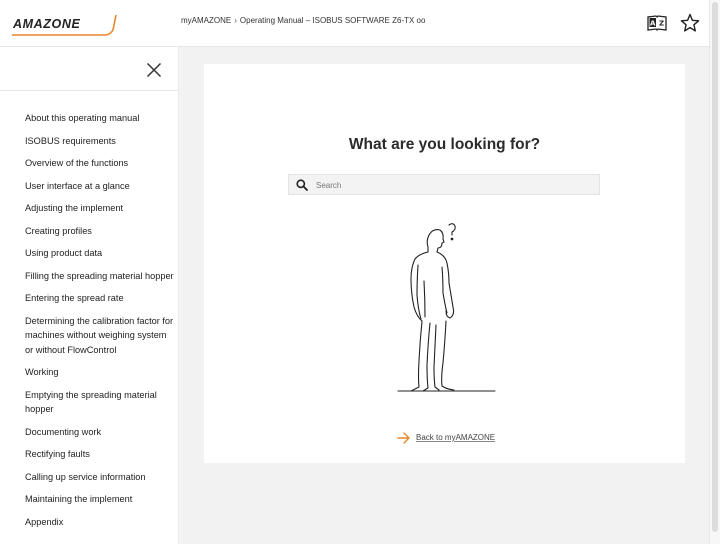  What do you see at coordinates (100, 477) in the screenshot?
I see `sidebar-item-service-info: Calling up service information` at bounding box center [100, 477].